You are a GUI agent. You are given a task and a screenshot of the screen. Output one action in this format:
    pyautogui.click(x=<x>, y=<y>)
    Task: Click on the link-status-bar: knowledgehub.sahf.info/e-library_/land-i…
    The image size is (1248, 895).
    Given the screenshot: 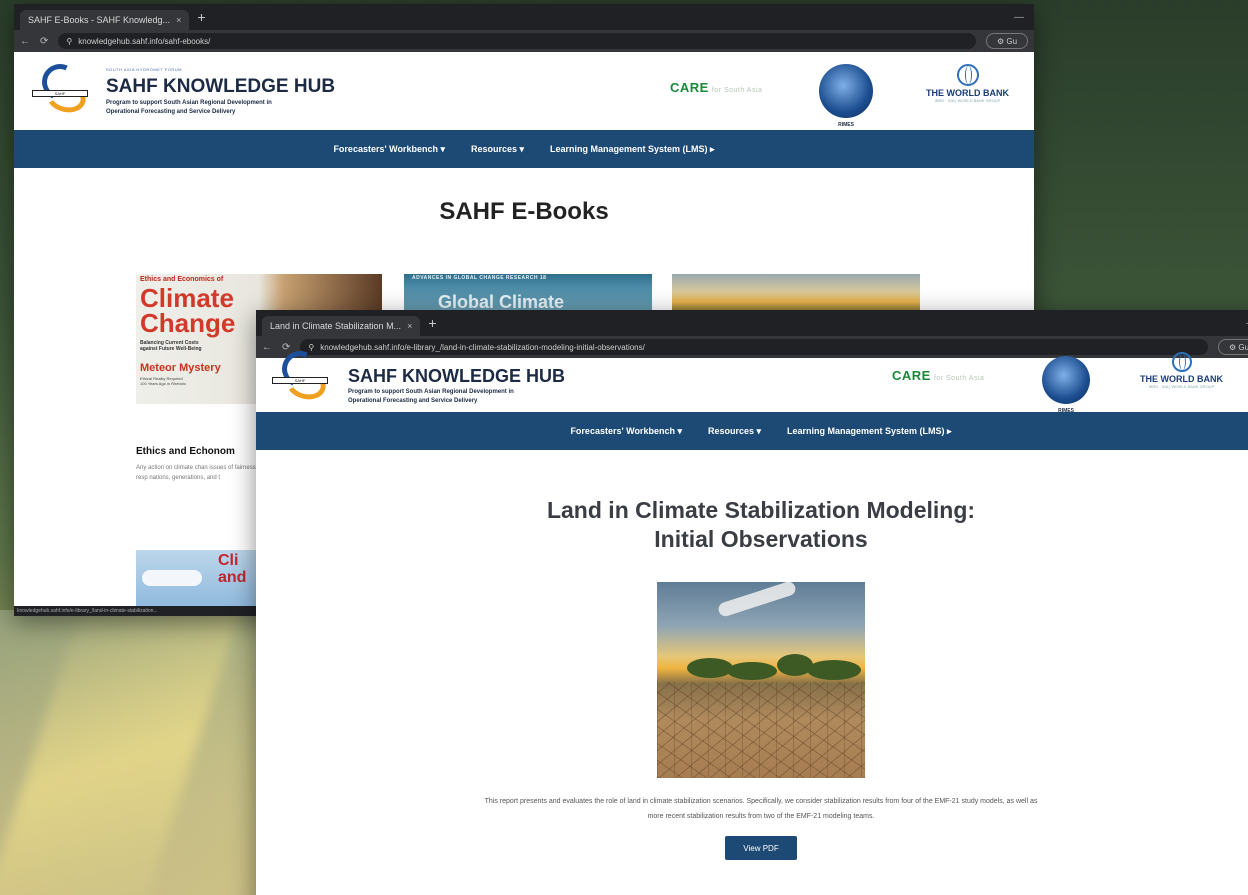 What is the action you would take?
    pyautogui.click(x=139, y=611)
    